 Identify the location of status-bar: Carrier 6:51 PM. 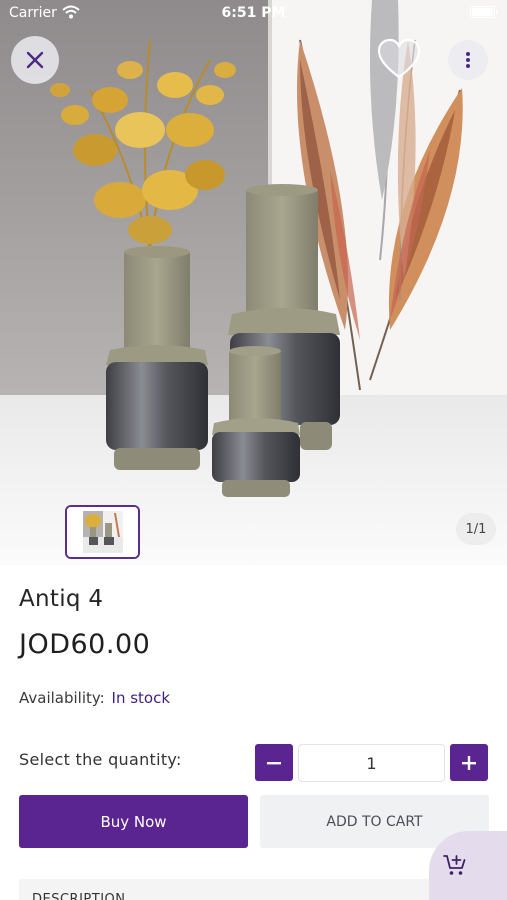
(253, 14).